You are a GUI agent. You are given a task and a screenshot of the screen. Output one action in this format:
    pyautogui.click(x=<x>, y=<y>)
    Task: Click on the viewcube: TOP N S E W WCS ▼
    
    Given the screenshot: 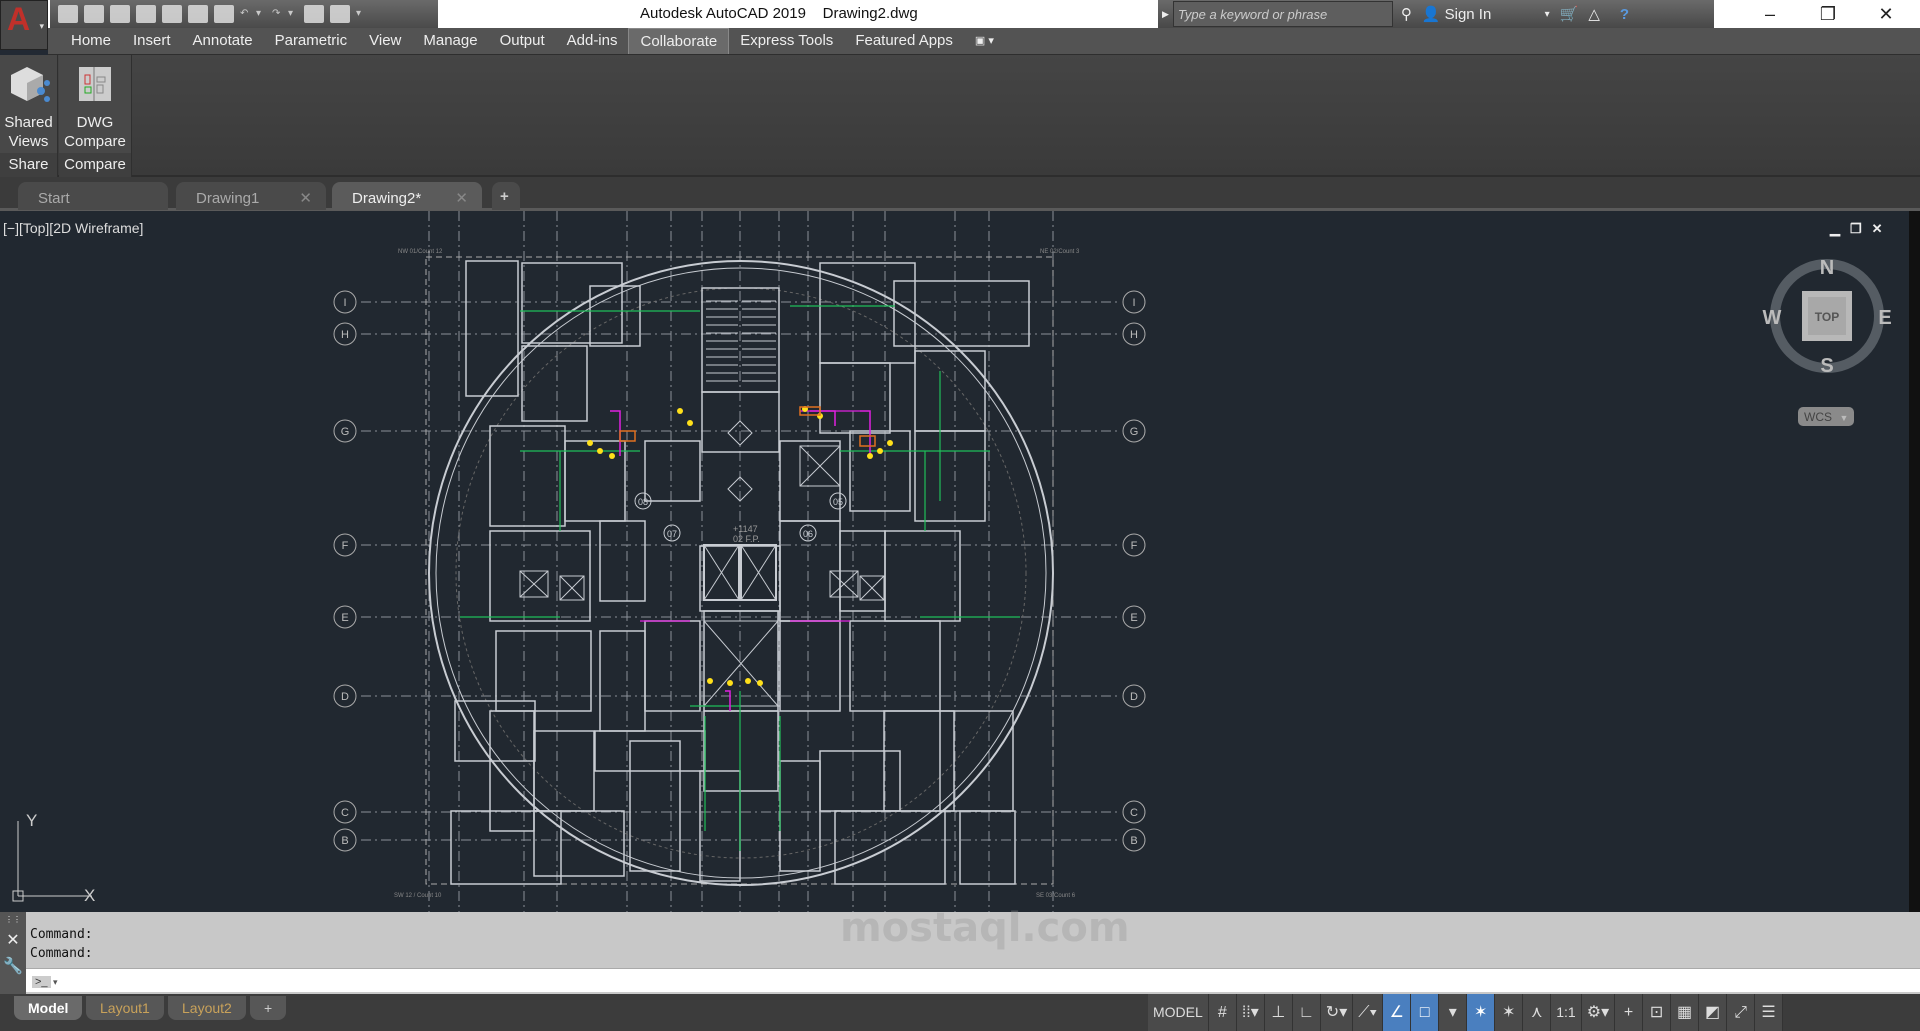 What is the action you would take?
    pyautogui.click(x=1830, y=356)
    